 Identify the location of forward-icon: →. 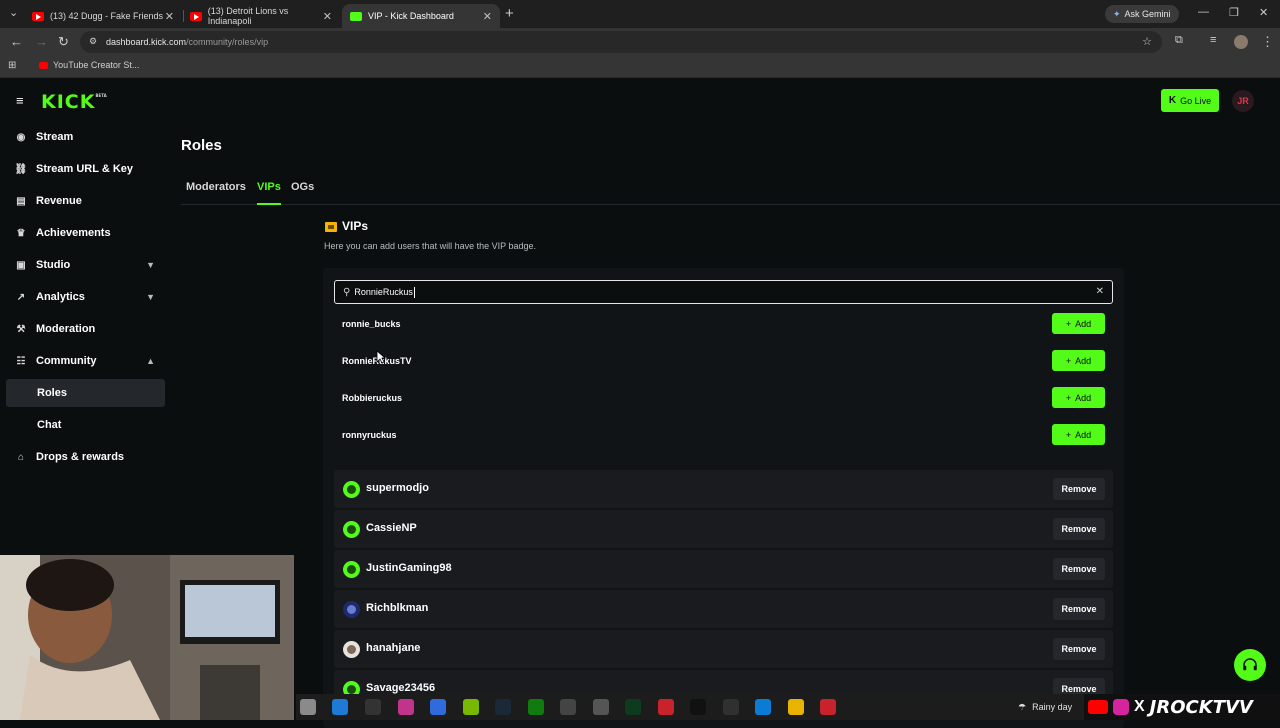
(41, 41).